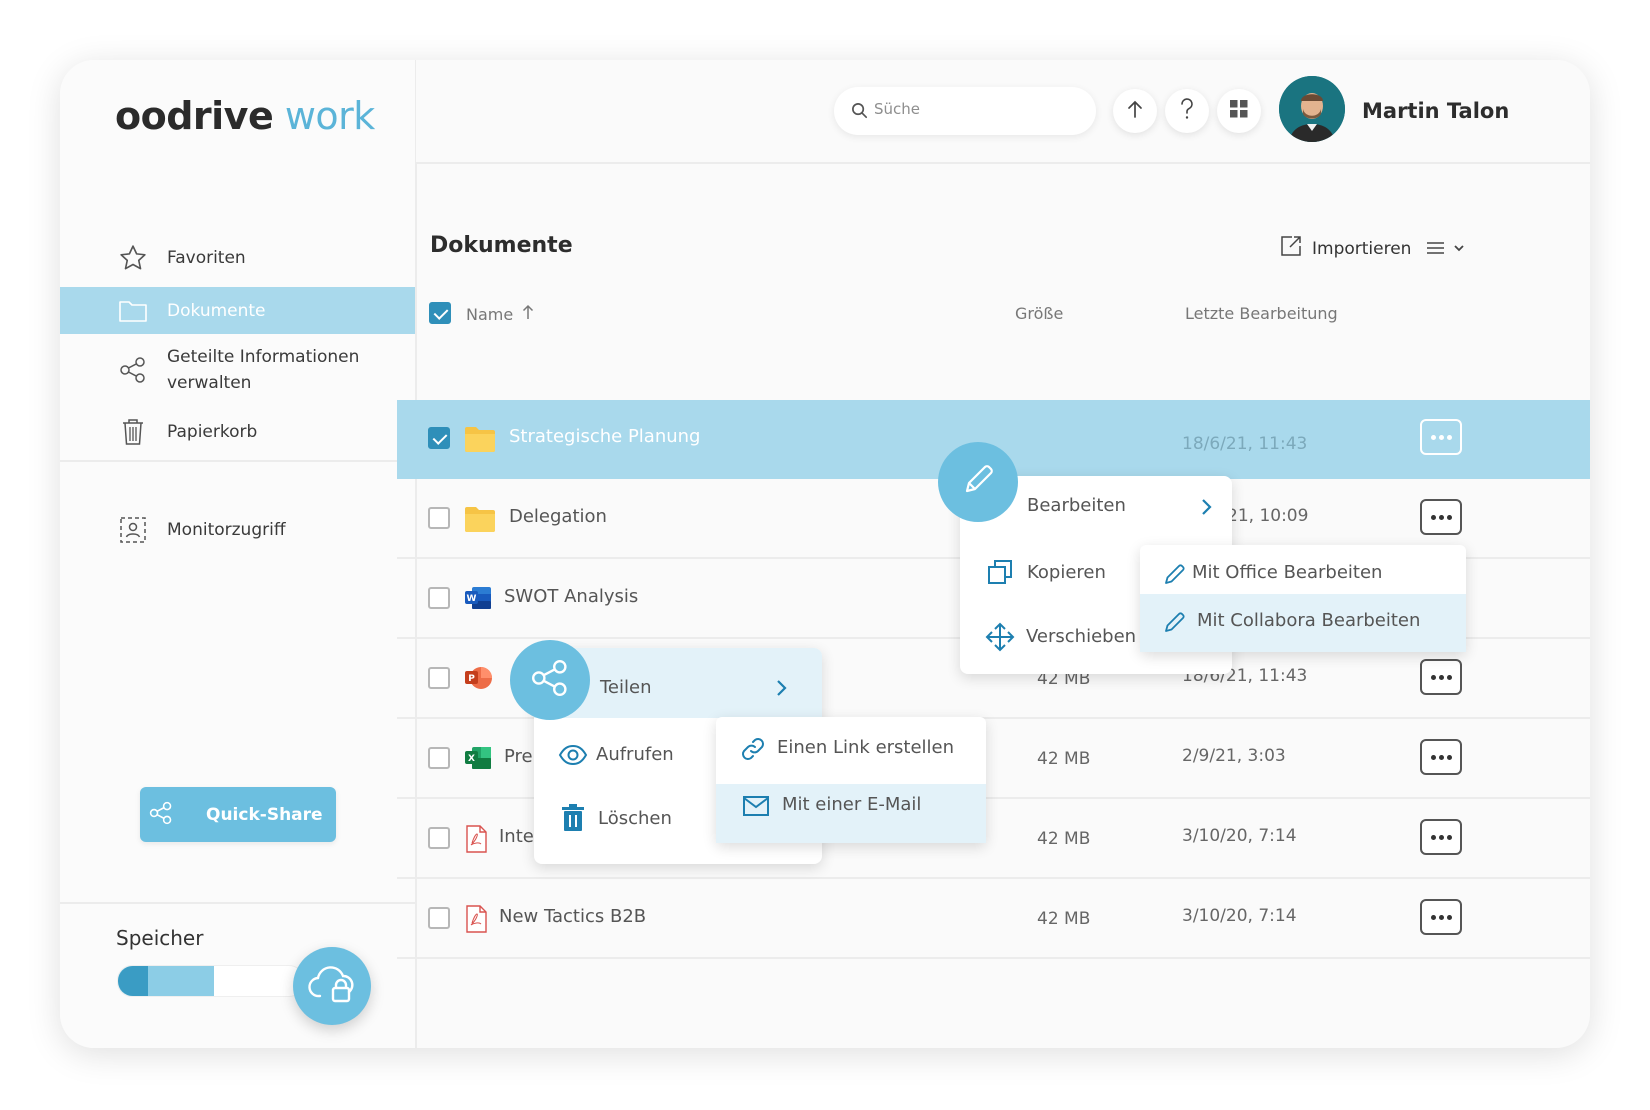  I want to click on table-row: New Tactics B2B 42 MB 3/10/20, 7:14, so click(993, 919).